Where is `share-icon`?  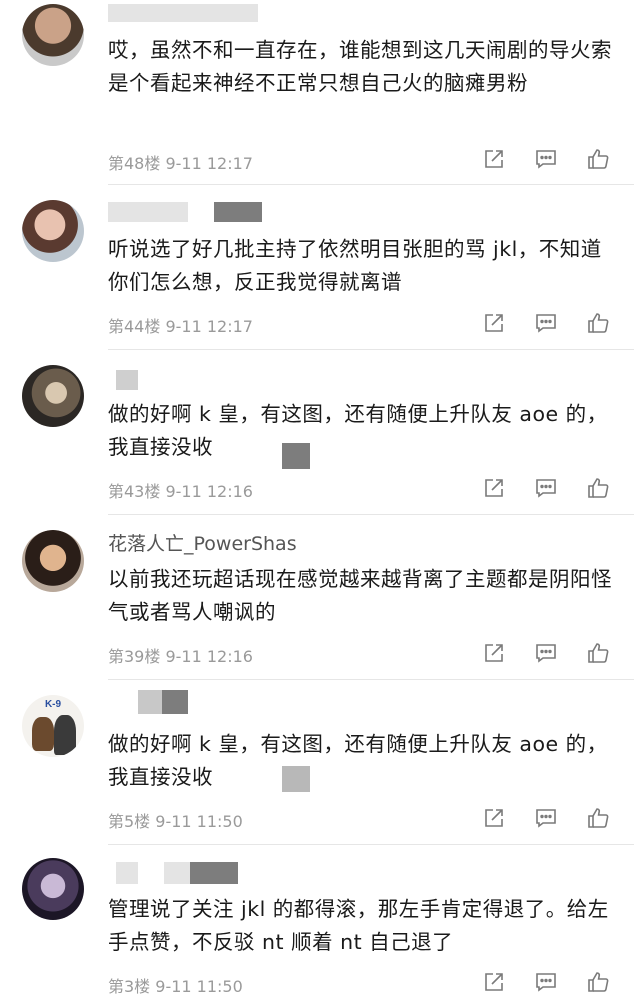
share-icon is located at coordinates (494, 982).